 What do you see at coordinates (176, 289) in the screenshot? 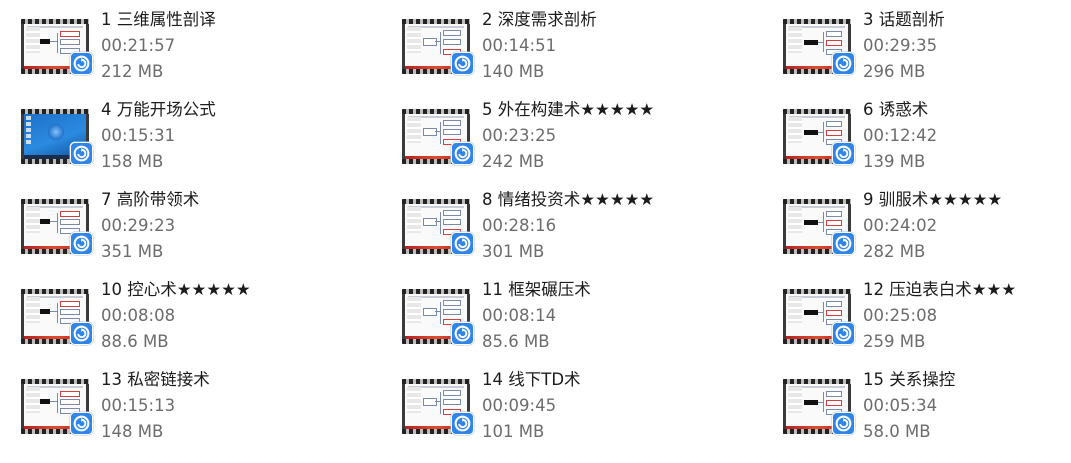
I see `file-name: 10 控心术★★★★★` at bounding box center [176, 289].